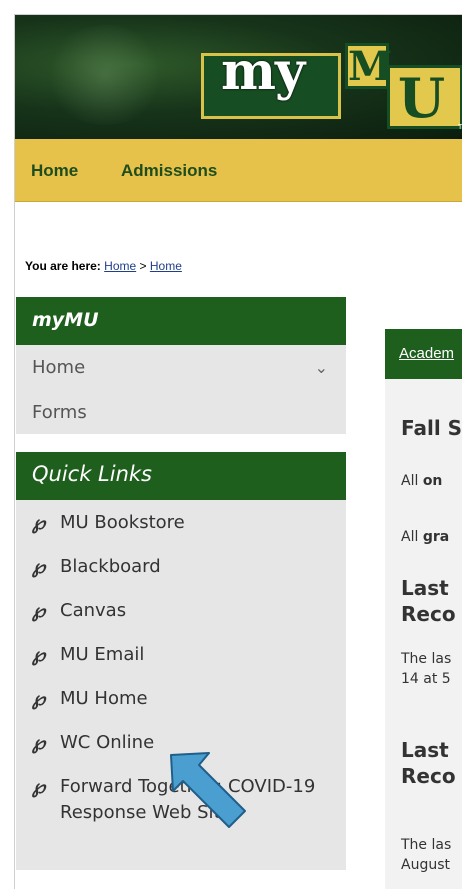  I want to click on logo-my-text: my, so click(263, 71).